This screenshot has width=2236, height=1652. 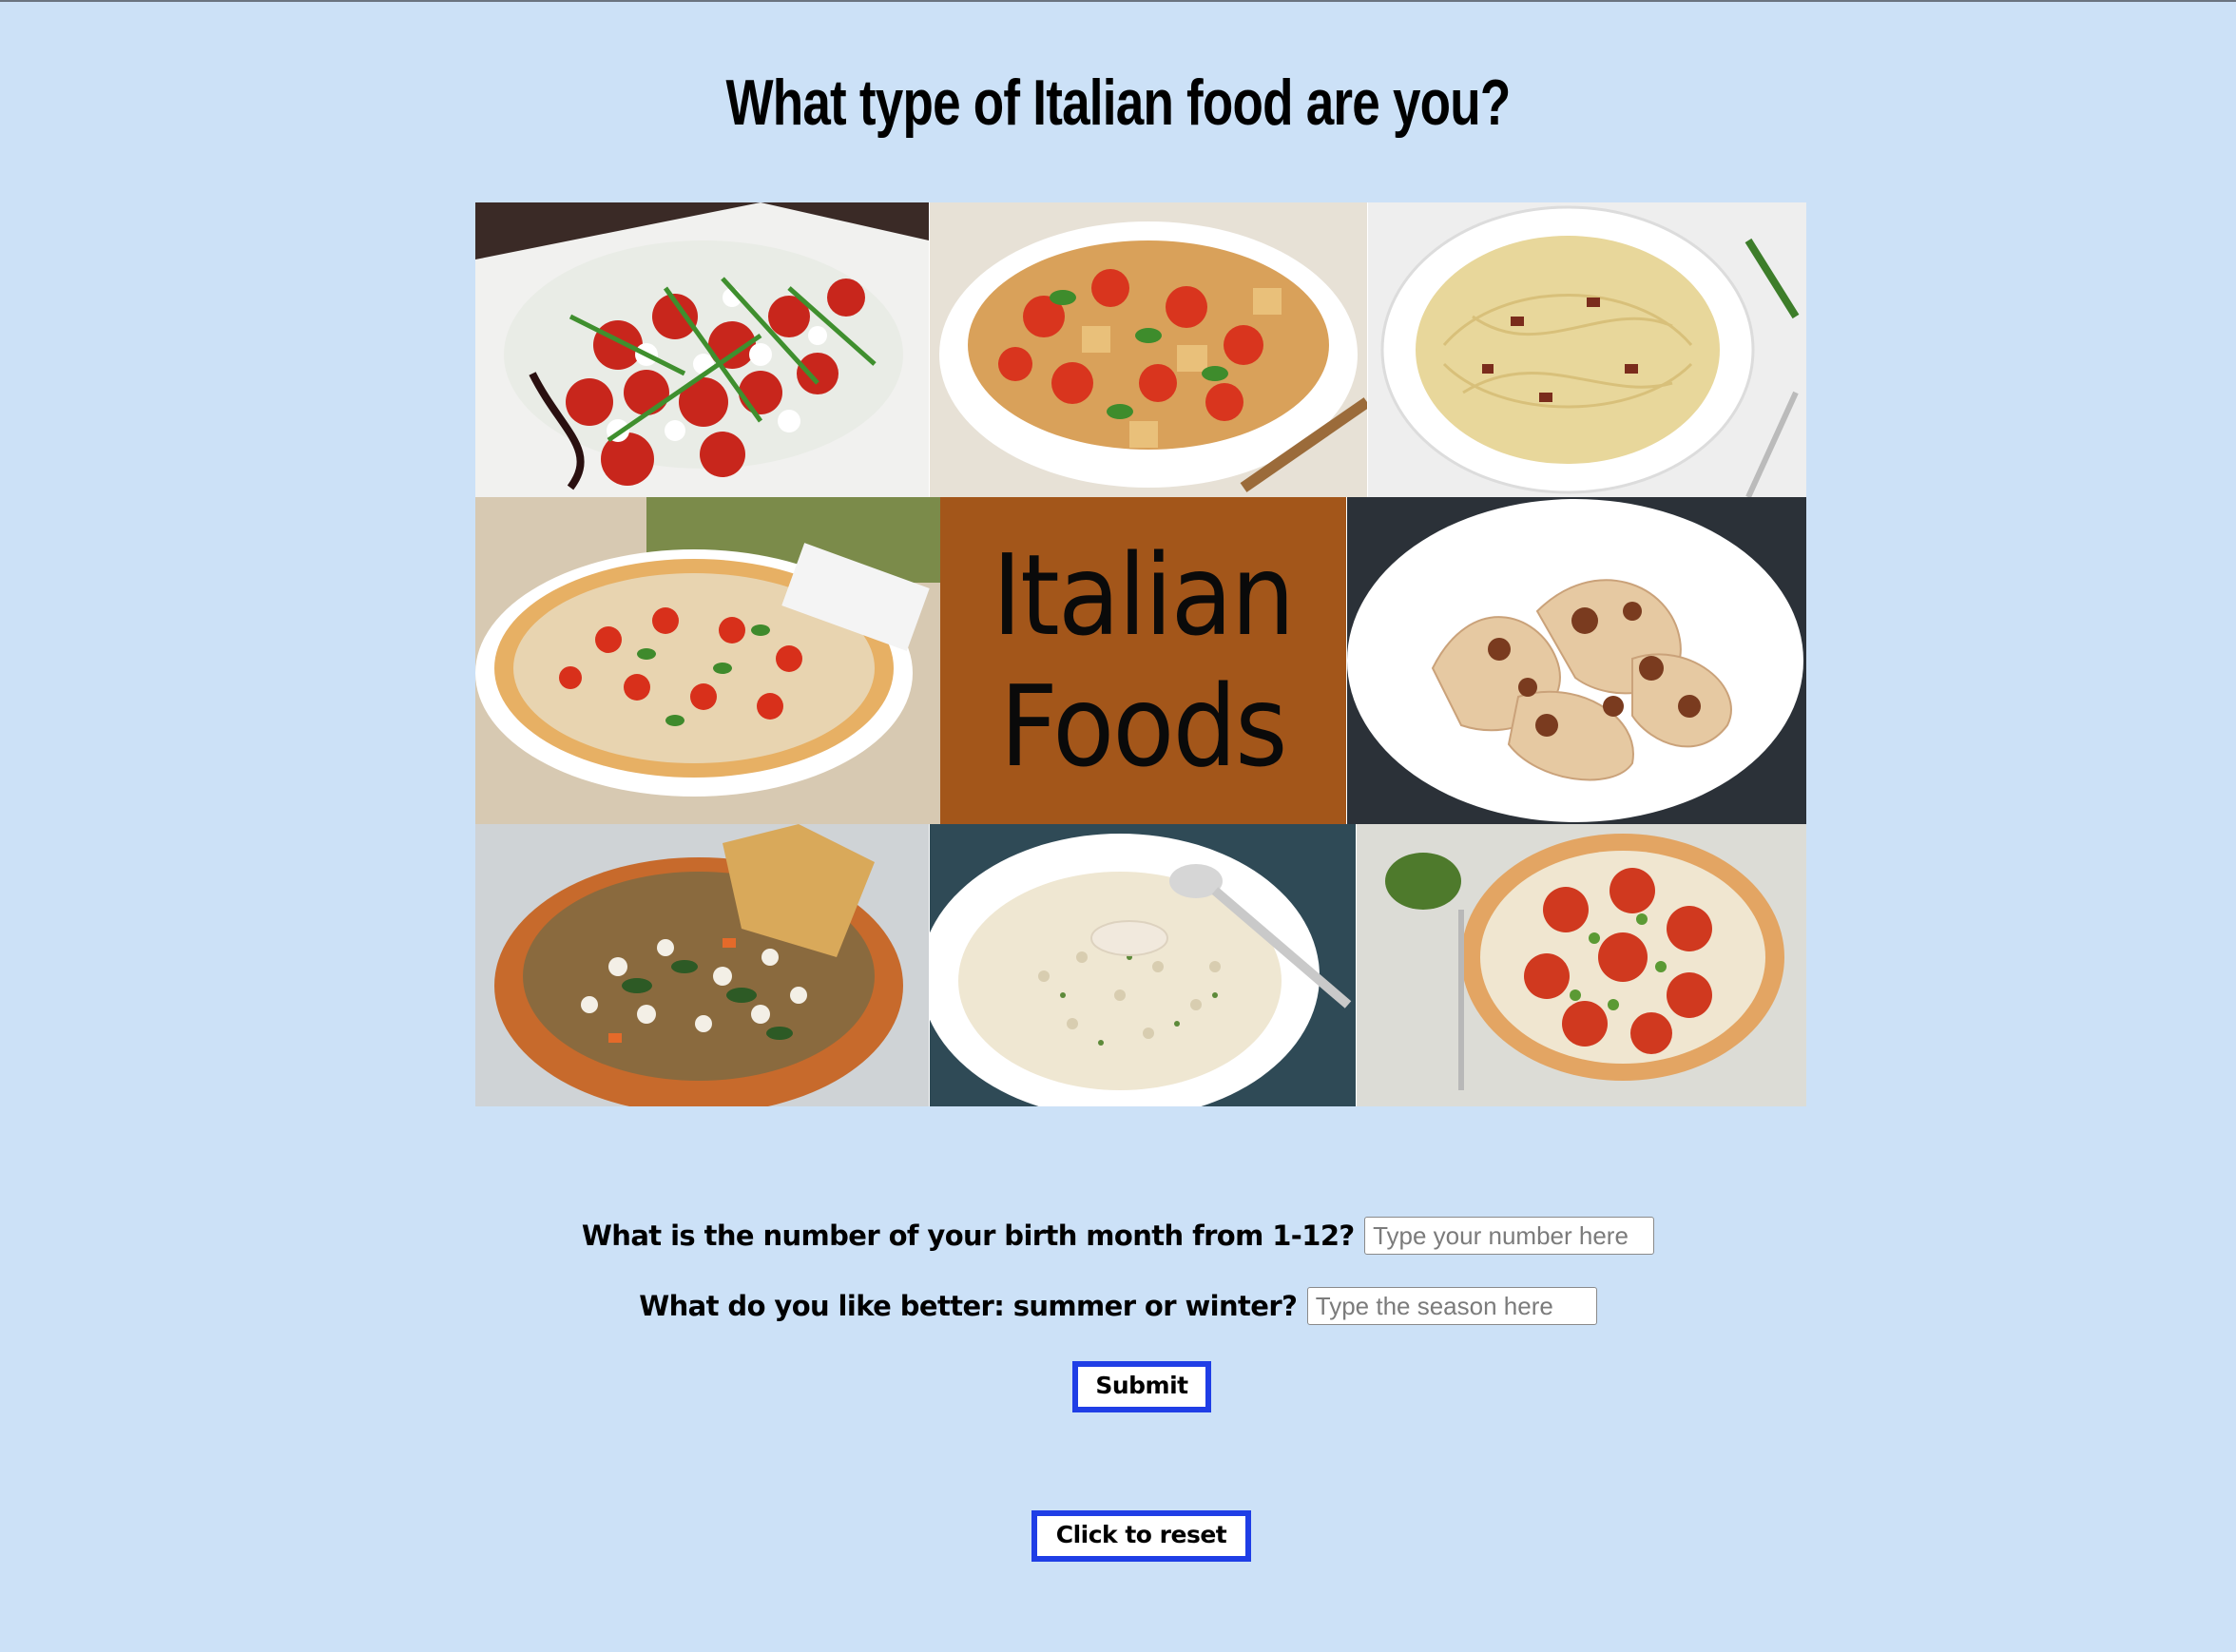 I want to click on tomato-pizza-image, so click(x=1581, y=965).